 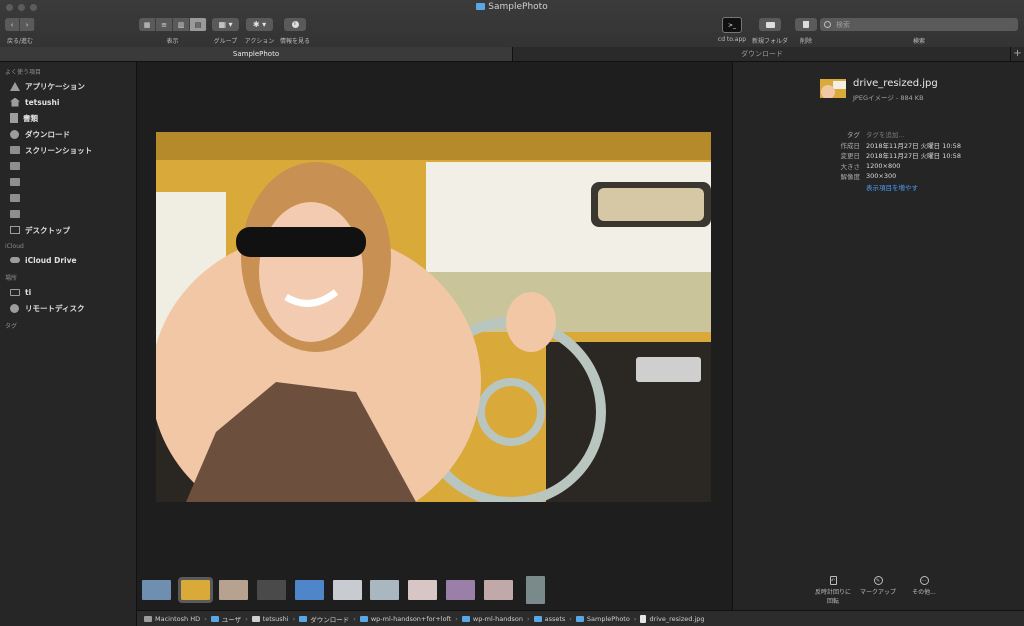 What do you see at coordinates (28, 292) in the screenshot?
I see `sidebar-item-label: ti` at bounding box center [28, 292].